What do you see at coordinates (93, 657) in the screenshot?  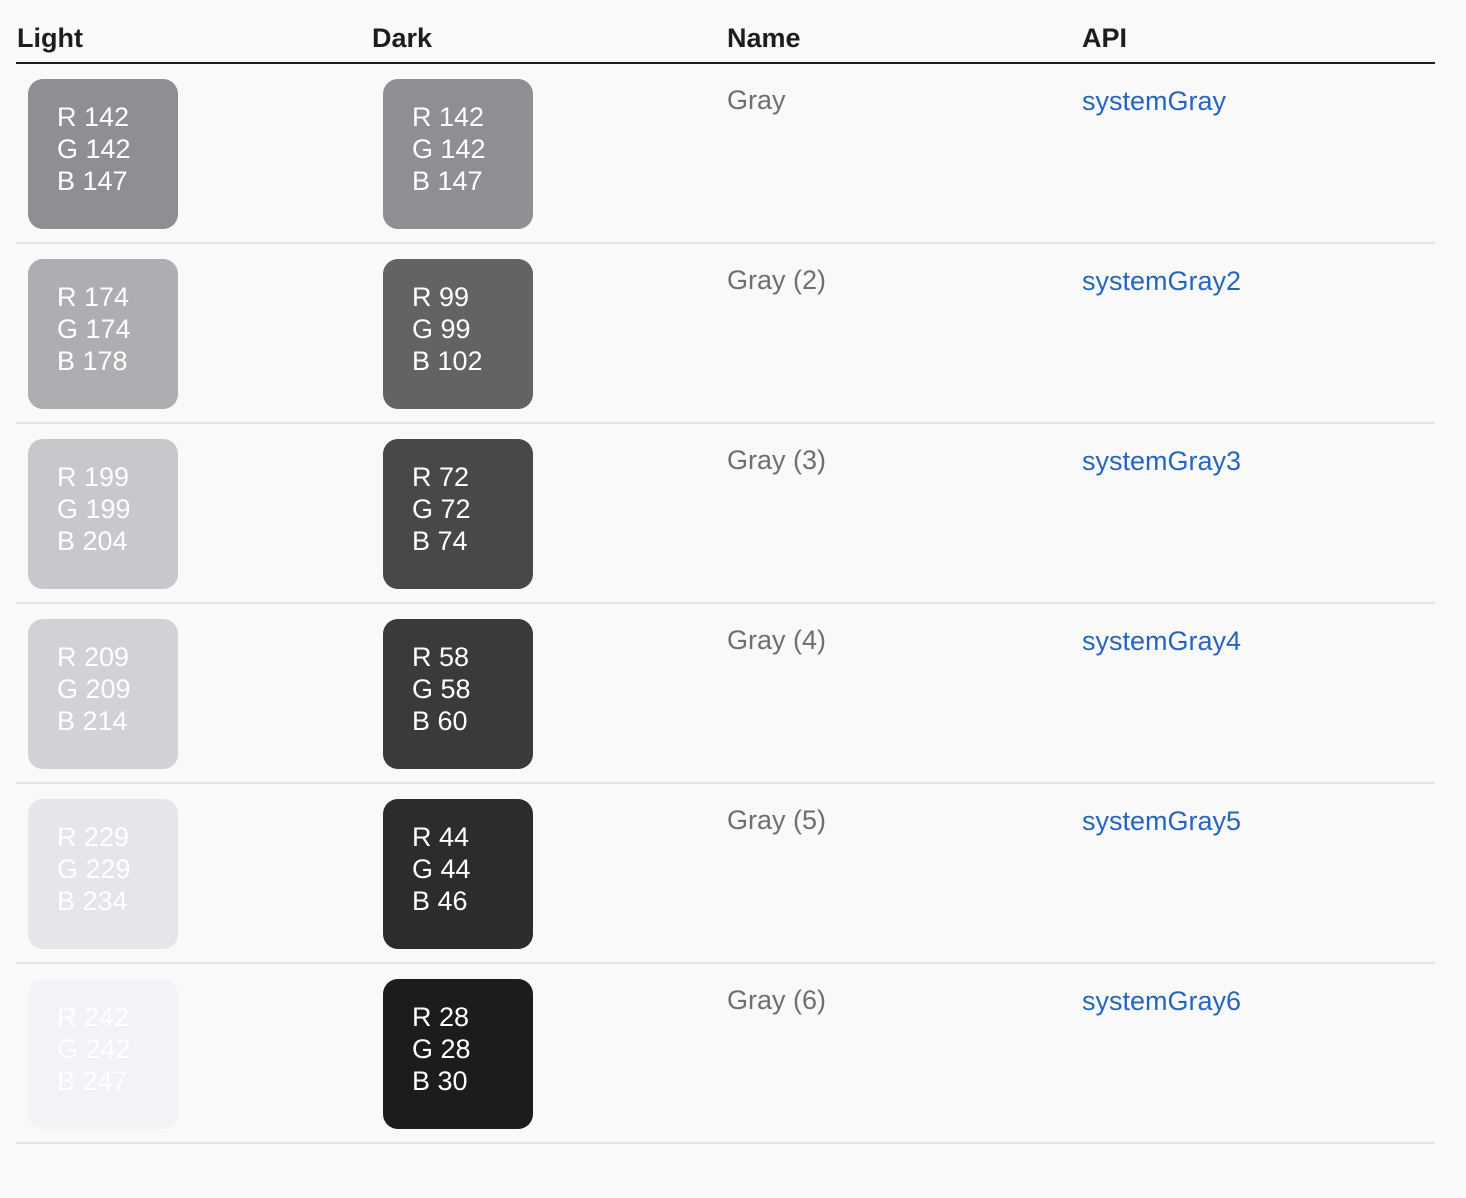 I see `red-value: R 209` at bounding box center [93, 657].